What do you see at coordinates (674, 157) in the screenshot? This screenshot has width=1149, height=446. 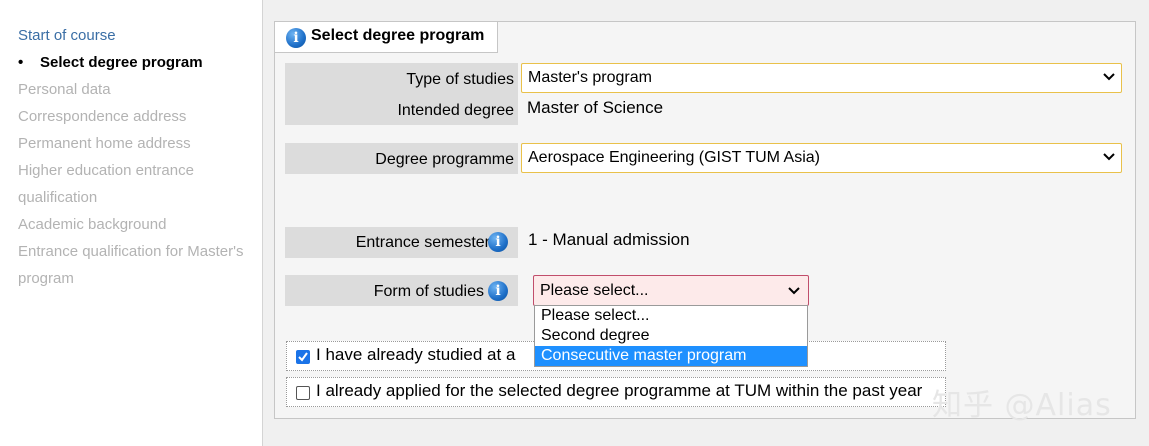 I see `degree-programme-value: Aerospace Engineering (GIST TUM Asia)` at bounding box center [674, 157].